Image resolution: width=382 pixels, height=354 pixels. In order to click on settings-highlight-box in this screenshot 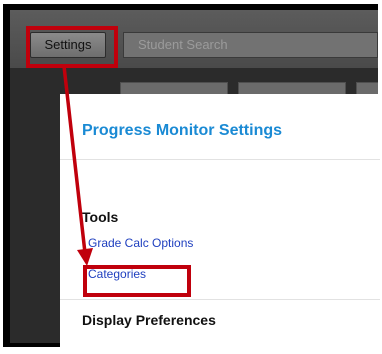, I will do `click(72, 47)`.